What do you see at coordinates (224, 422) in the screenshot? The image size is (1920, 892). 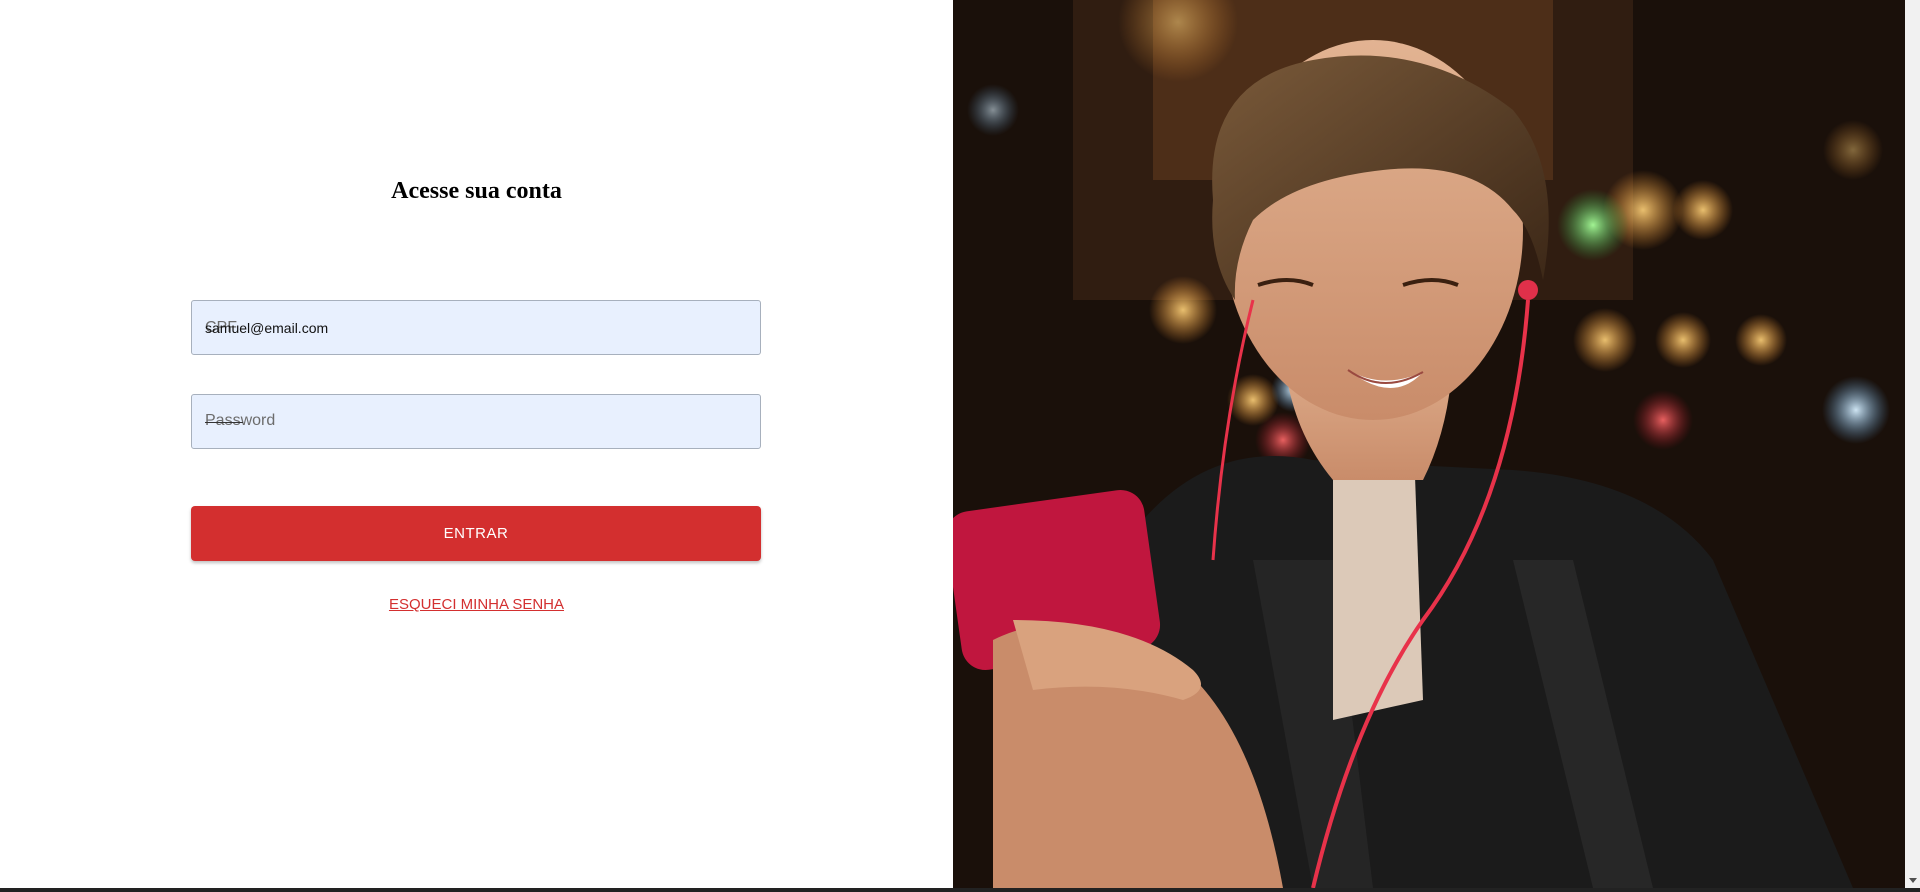 I see `password-autofill-mask` at bounding box center [224, 422].